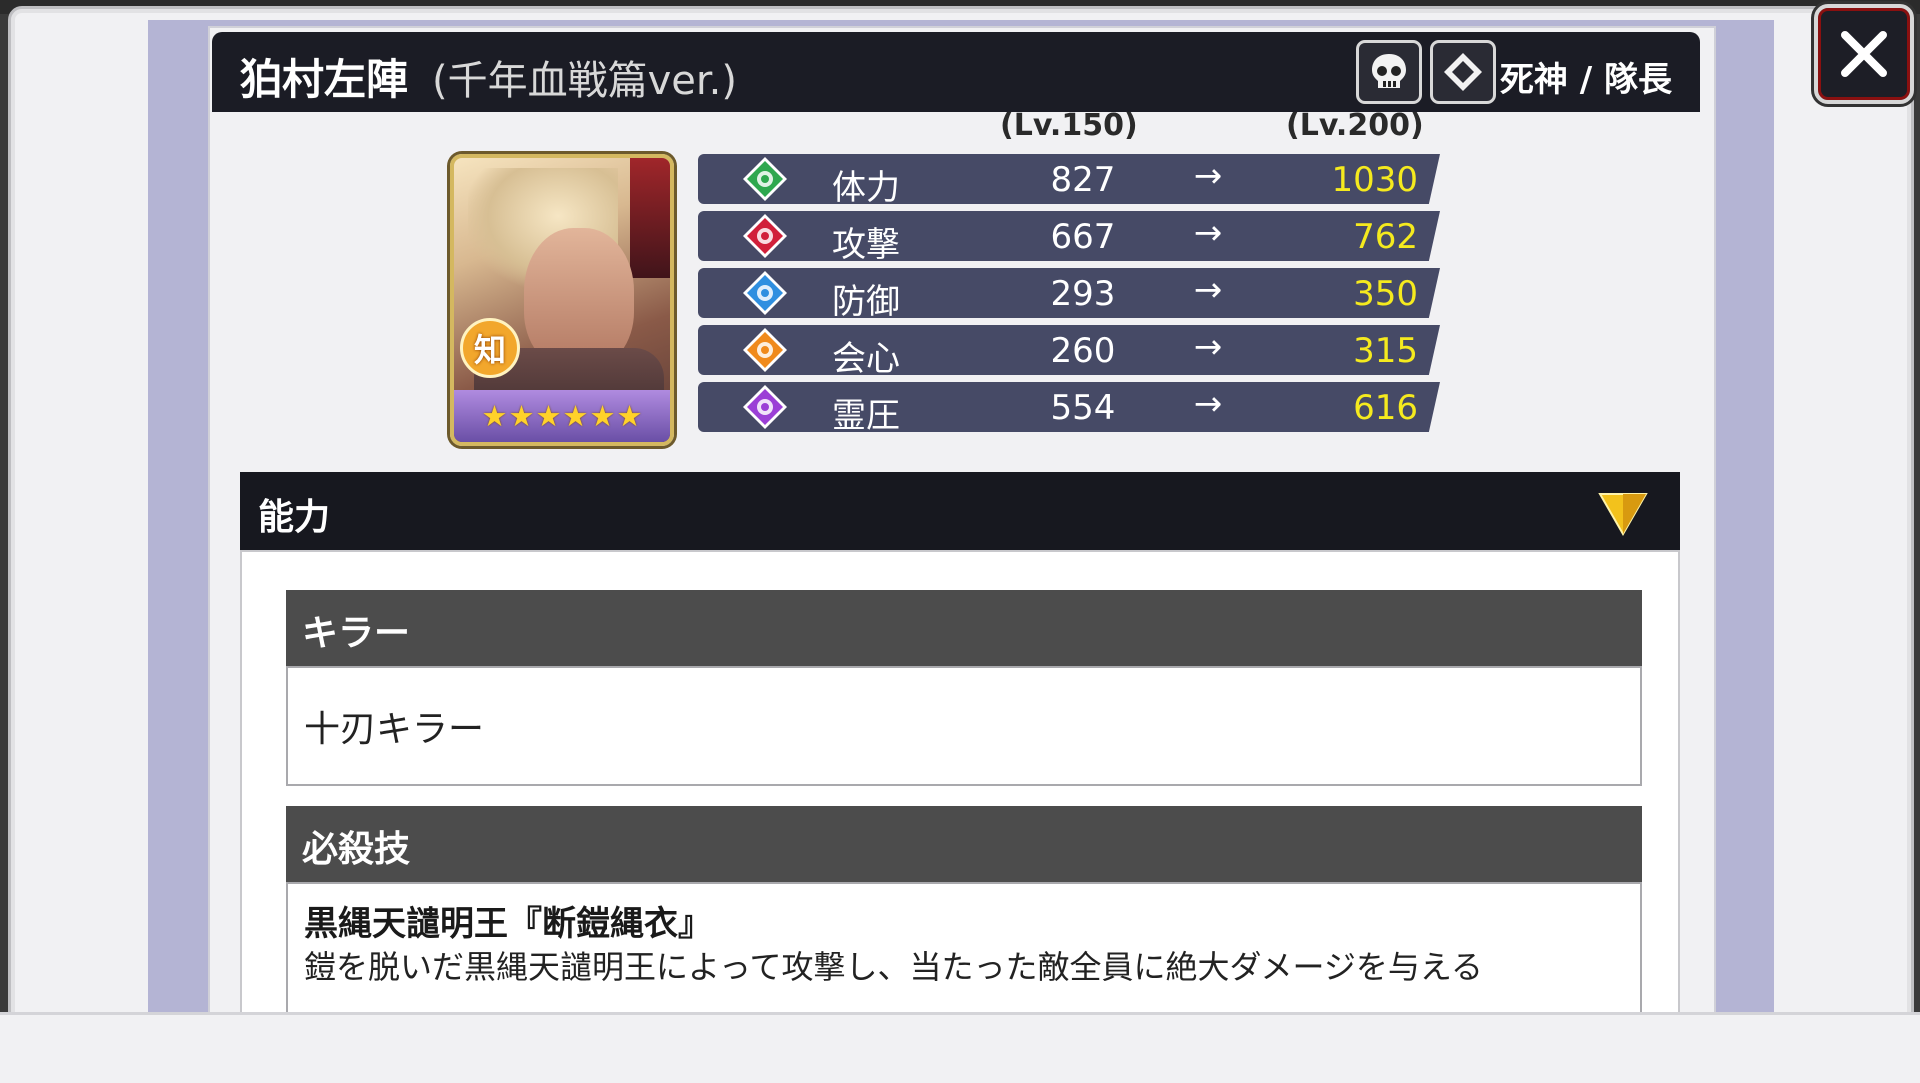 This screenshot has width=1920, height=1083. Describe the element at coordinates (1355, 125) in the screenshot. I see `max-level-header: (Lv.200)` at that location.